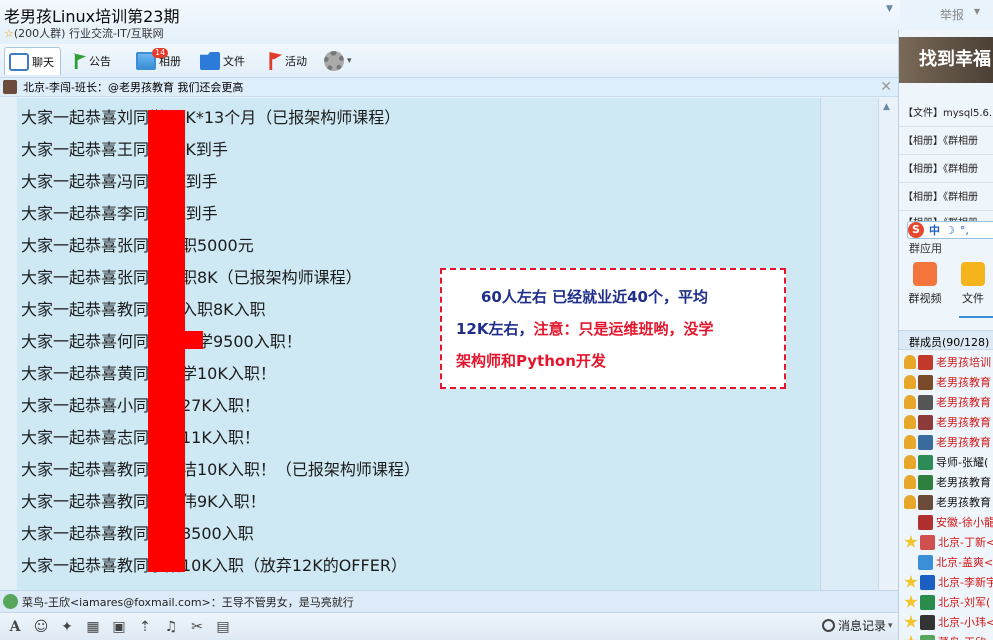  What do you see at coordinates (210, 61) in the screenshot?
I see `folder-icon` at bounding box center [210, 61].